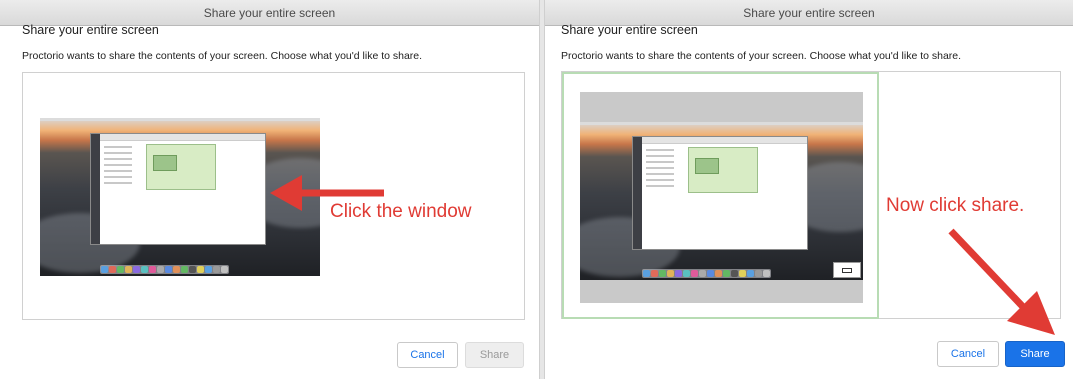  I want to click on desktop-preview, so click(721, 201).